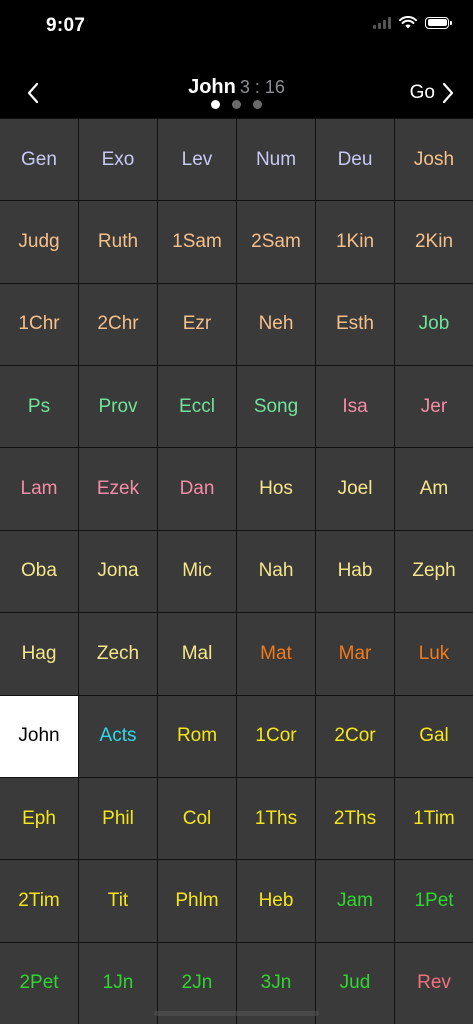 This screenshot has width=473, height=1024. Describe the element at coordinates (197, 818) in the screenshot. I see `book-cell-col: Col` at that location.